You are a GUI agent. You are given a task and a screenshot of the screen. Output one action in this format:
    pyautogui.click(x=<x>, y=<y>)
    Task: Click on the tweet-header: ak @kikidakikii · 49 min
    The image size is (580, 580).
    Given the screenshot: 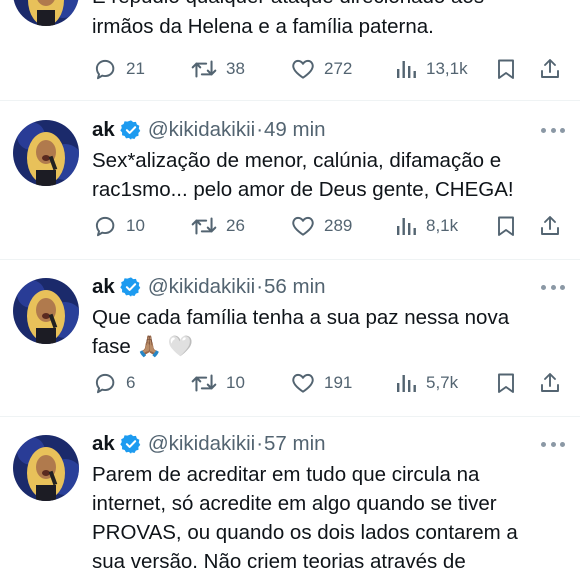 What is the action you would take?
    pyautogui.click(x=209, y=130)
    